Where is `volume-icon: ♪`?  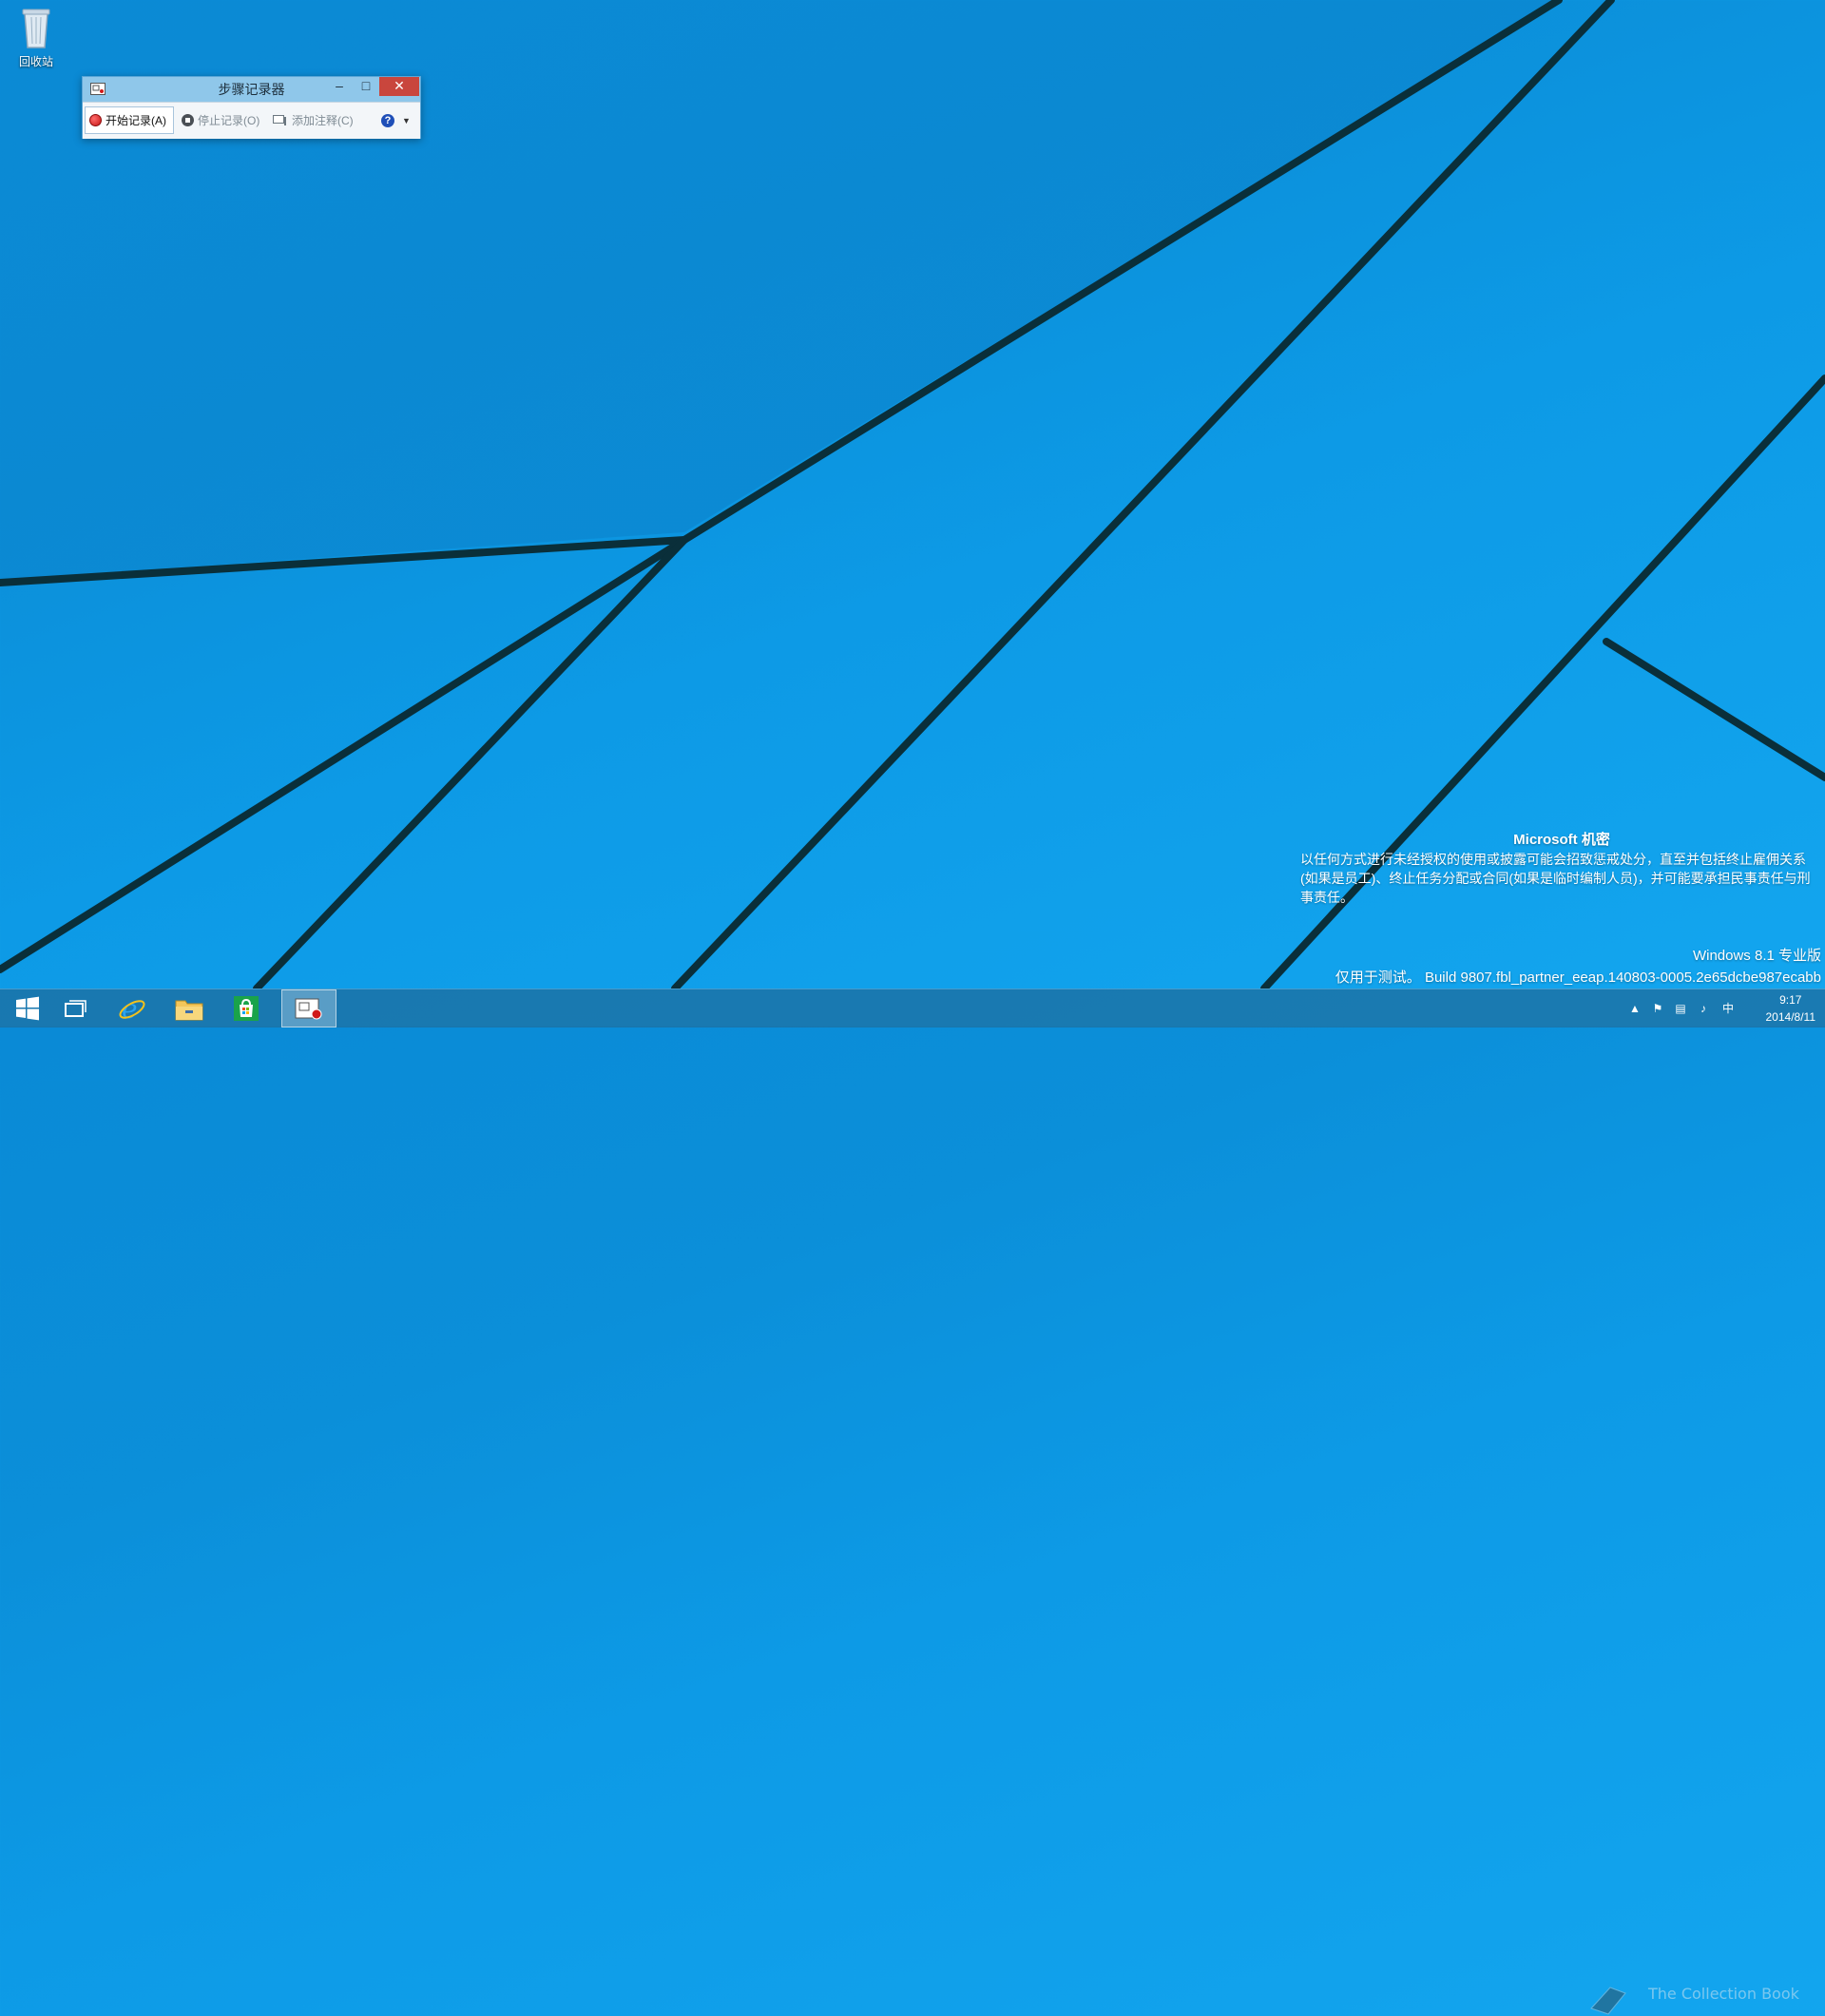 volume-icon: ♪ is located at coordinates (1703, 1008).